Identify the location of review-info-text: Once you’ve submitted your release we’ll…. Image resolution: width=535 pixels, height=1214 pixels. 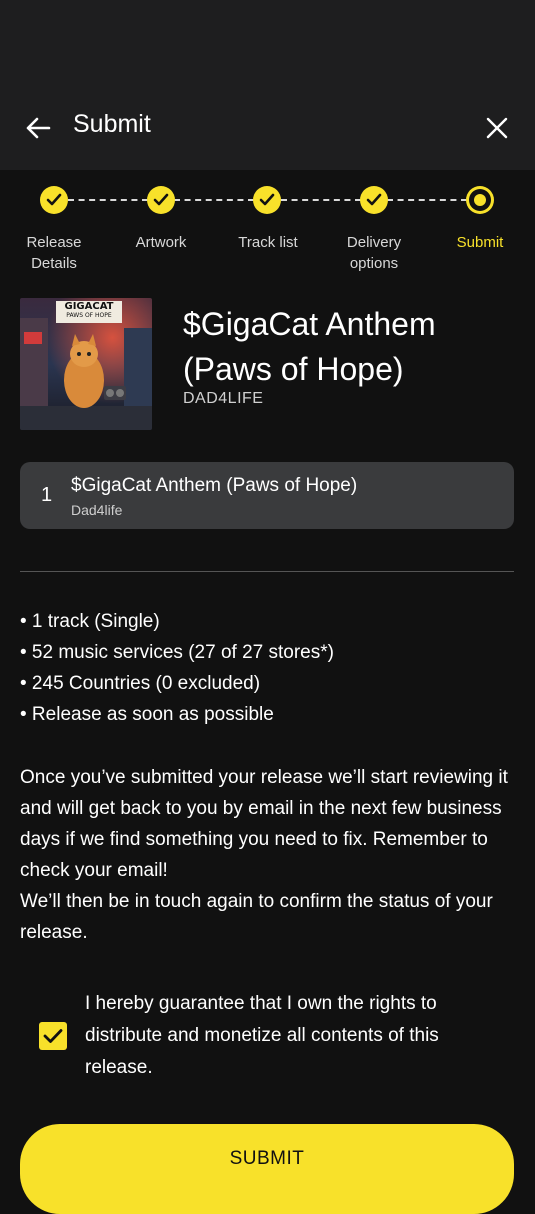
(267, 855).